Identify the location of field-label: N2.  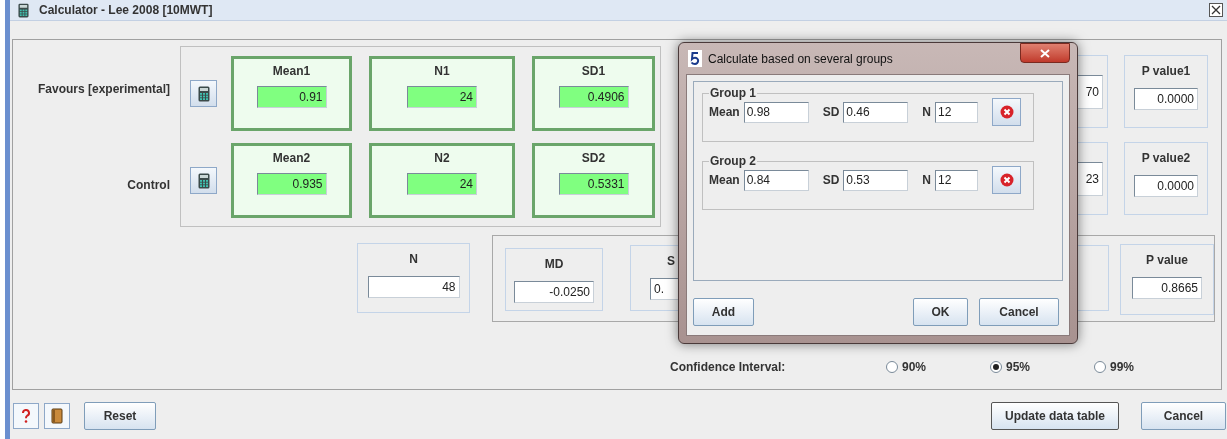
(442, 158).